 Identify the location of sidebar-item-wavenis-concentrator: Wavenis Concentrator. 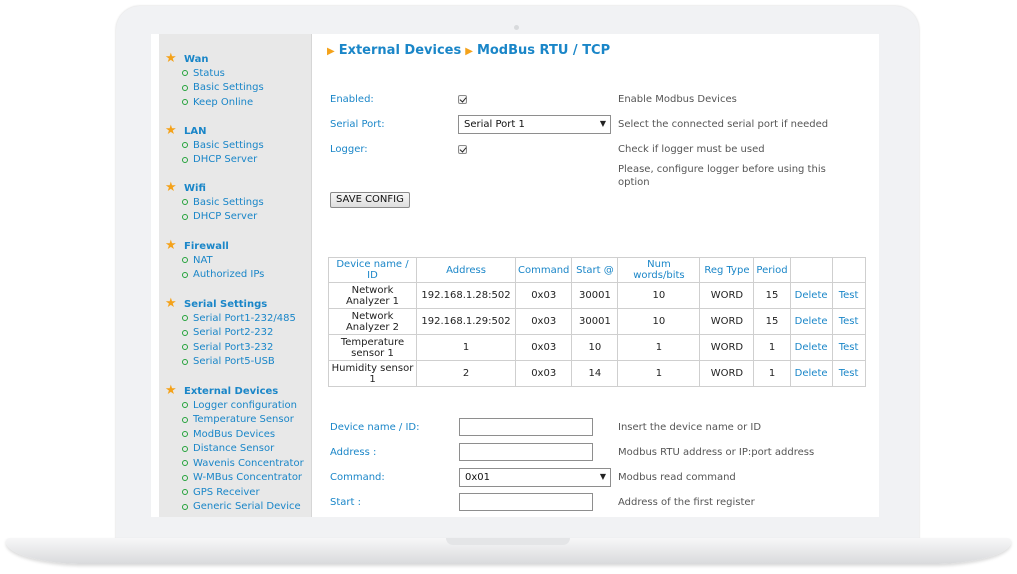
(246, 463).